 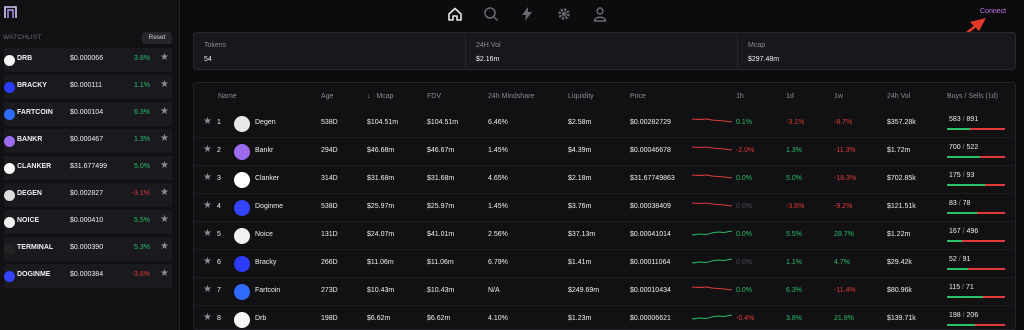 I want to click on stat-label: Tokens, so click(x=215, y=45).